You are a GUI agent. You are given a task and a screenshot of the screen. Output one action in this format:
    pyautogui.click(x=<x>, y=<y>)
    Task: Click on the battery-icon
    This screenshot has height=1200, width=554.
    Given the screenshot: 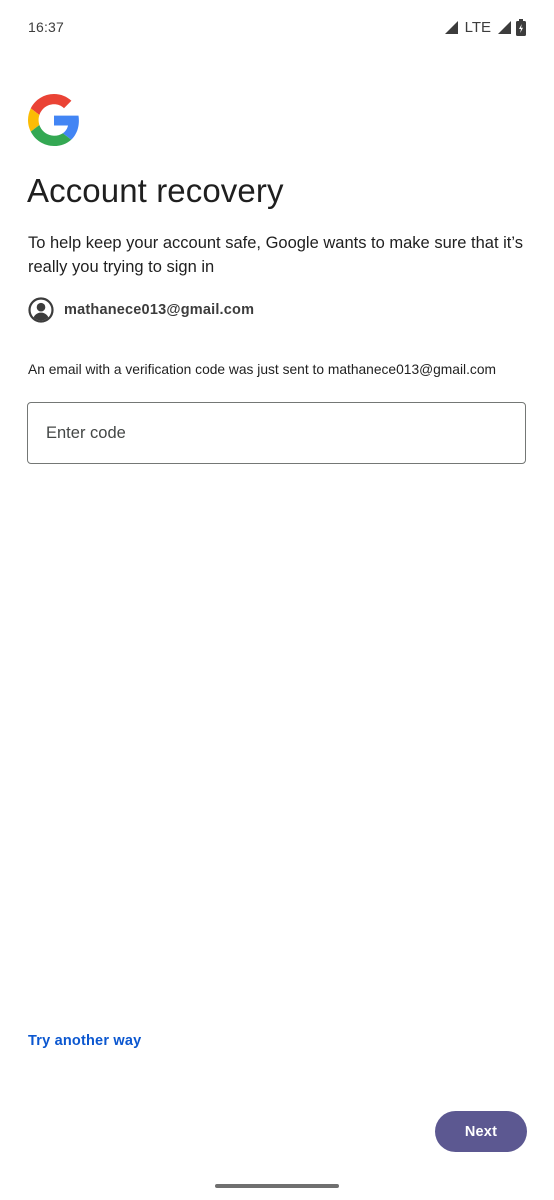 What is the action you would take?
    pyautogui.click(x=521, y=27)
    